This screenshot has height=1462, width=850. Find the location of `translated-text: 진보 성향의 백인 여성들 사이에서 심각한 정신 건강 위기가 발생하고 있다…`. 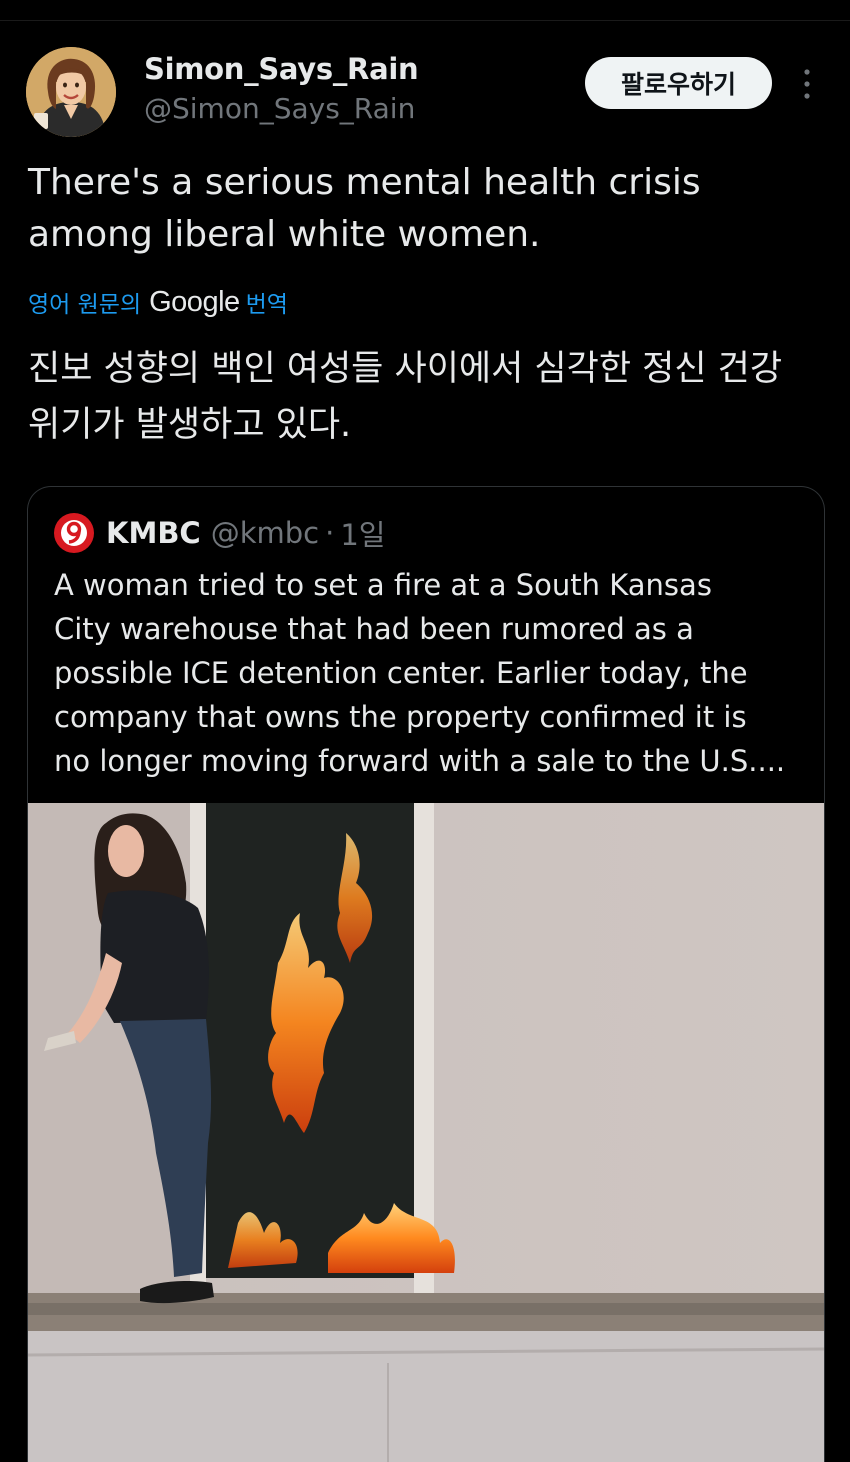

translated-text: 진보 성향의 백인 여성들 사이에서 심각한 정신 건강 위기가 발생하고 있다… is located at coordinates (405, 397).